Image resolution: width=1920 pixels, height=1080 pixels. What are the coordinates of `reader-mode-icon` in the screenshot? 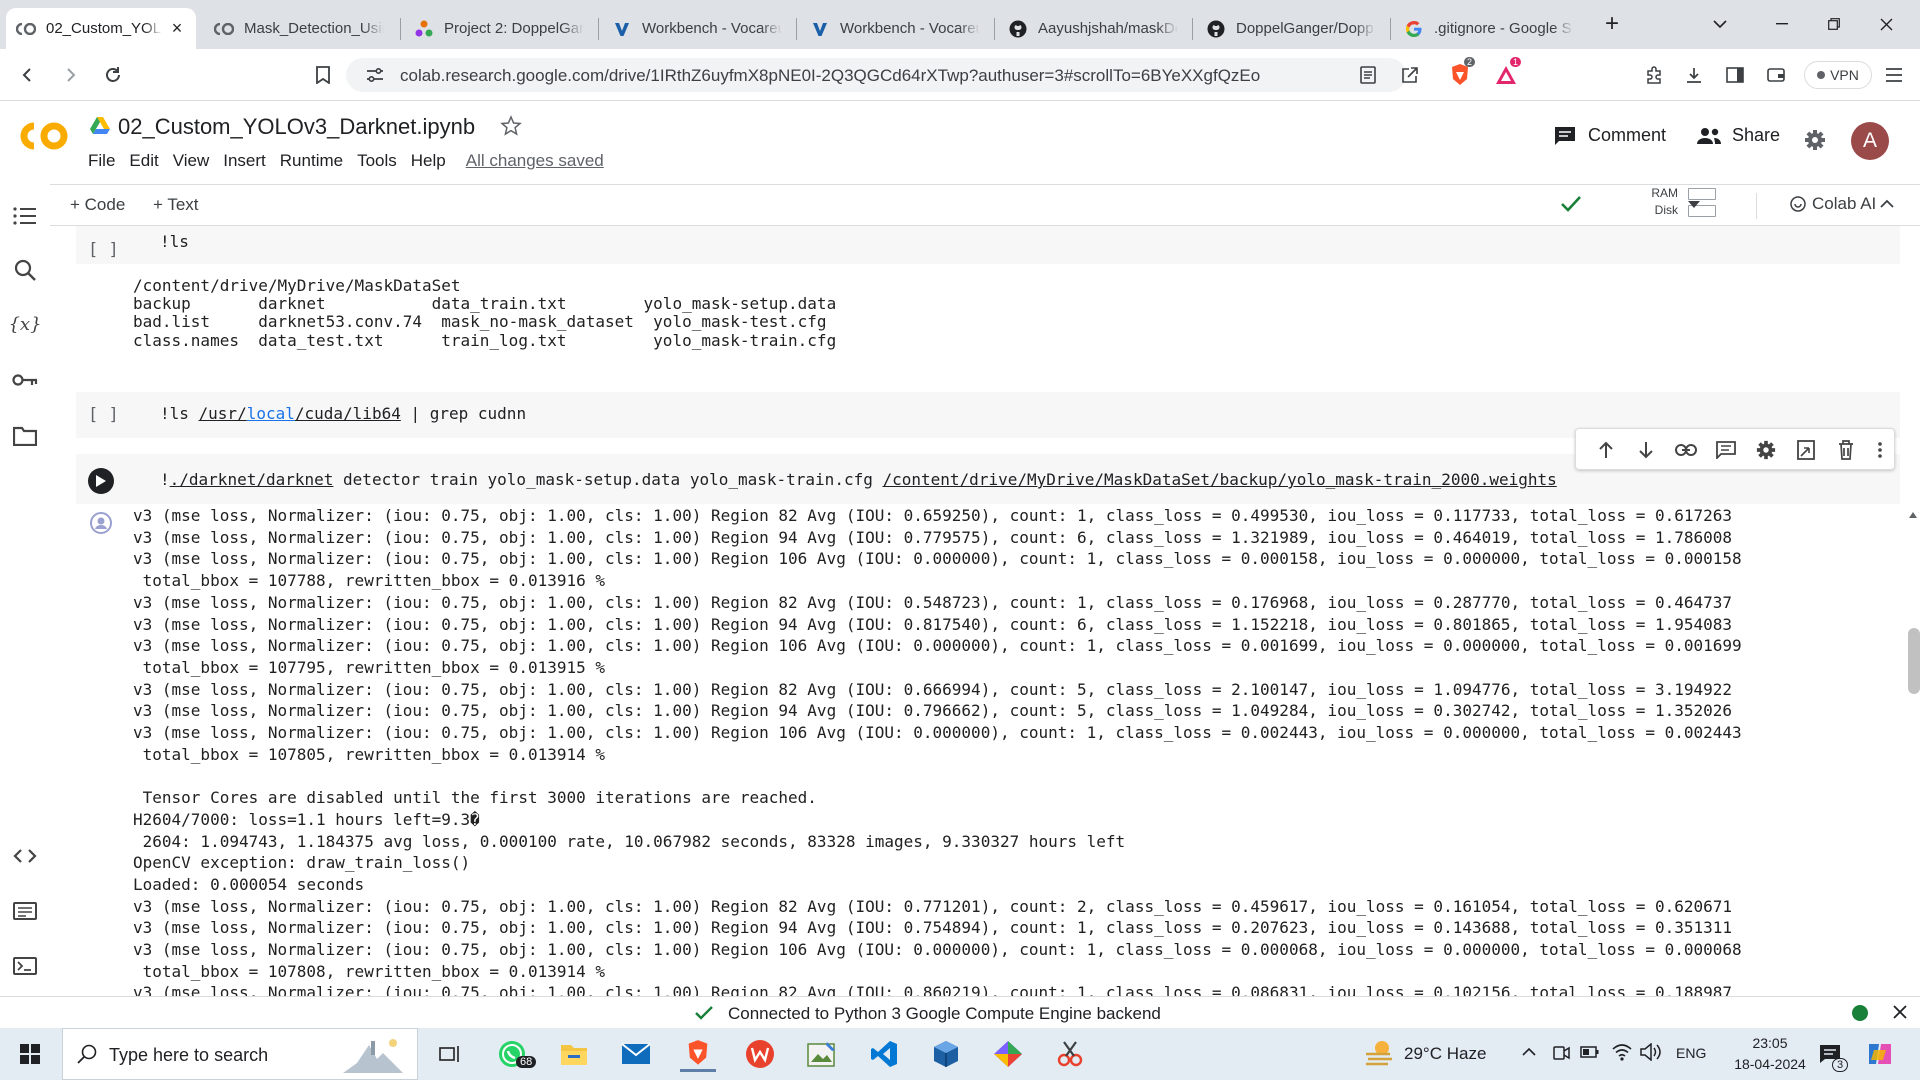 It's located at (1368, 75).